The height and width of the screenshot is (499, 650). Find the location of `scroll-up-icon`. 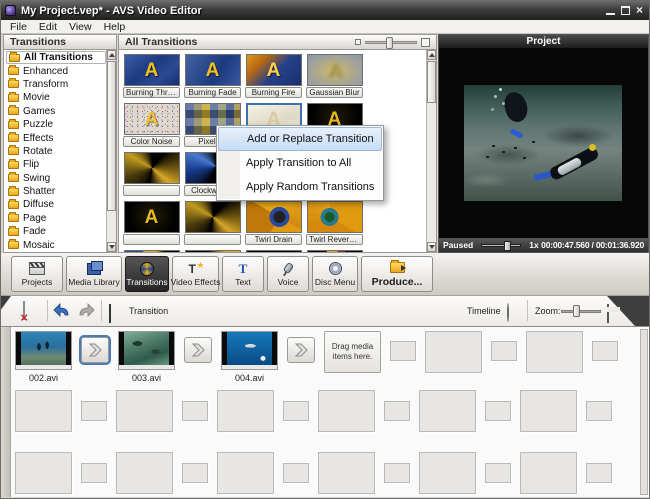

scroll-up-icon is located at coordinates (111, 55).